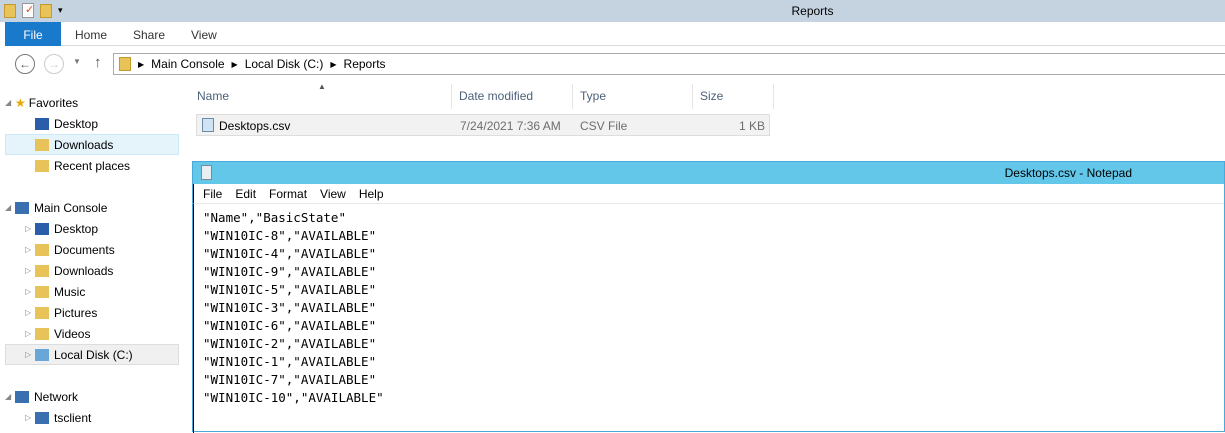 This screenshot has width=1225, height=433. I want to click on menu-edit: Edit, so click(245, 194).